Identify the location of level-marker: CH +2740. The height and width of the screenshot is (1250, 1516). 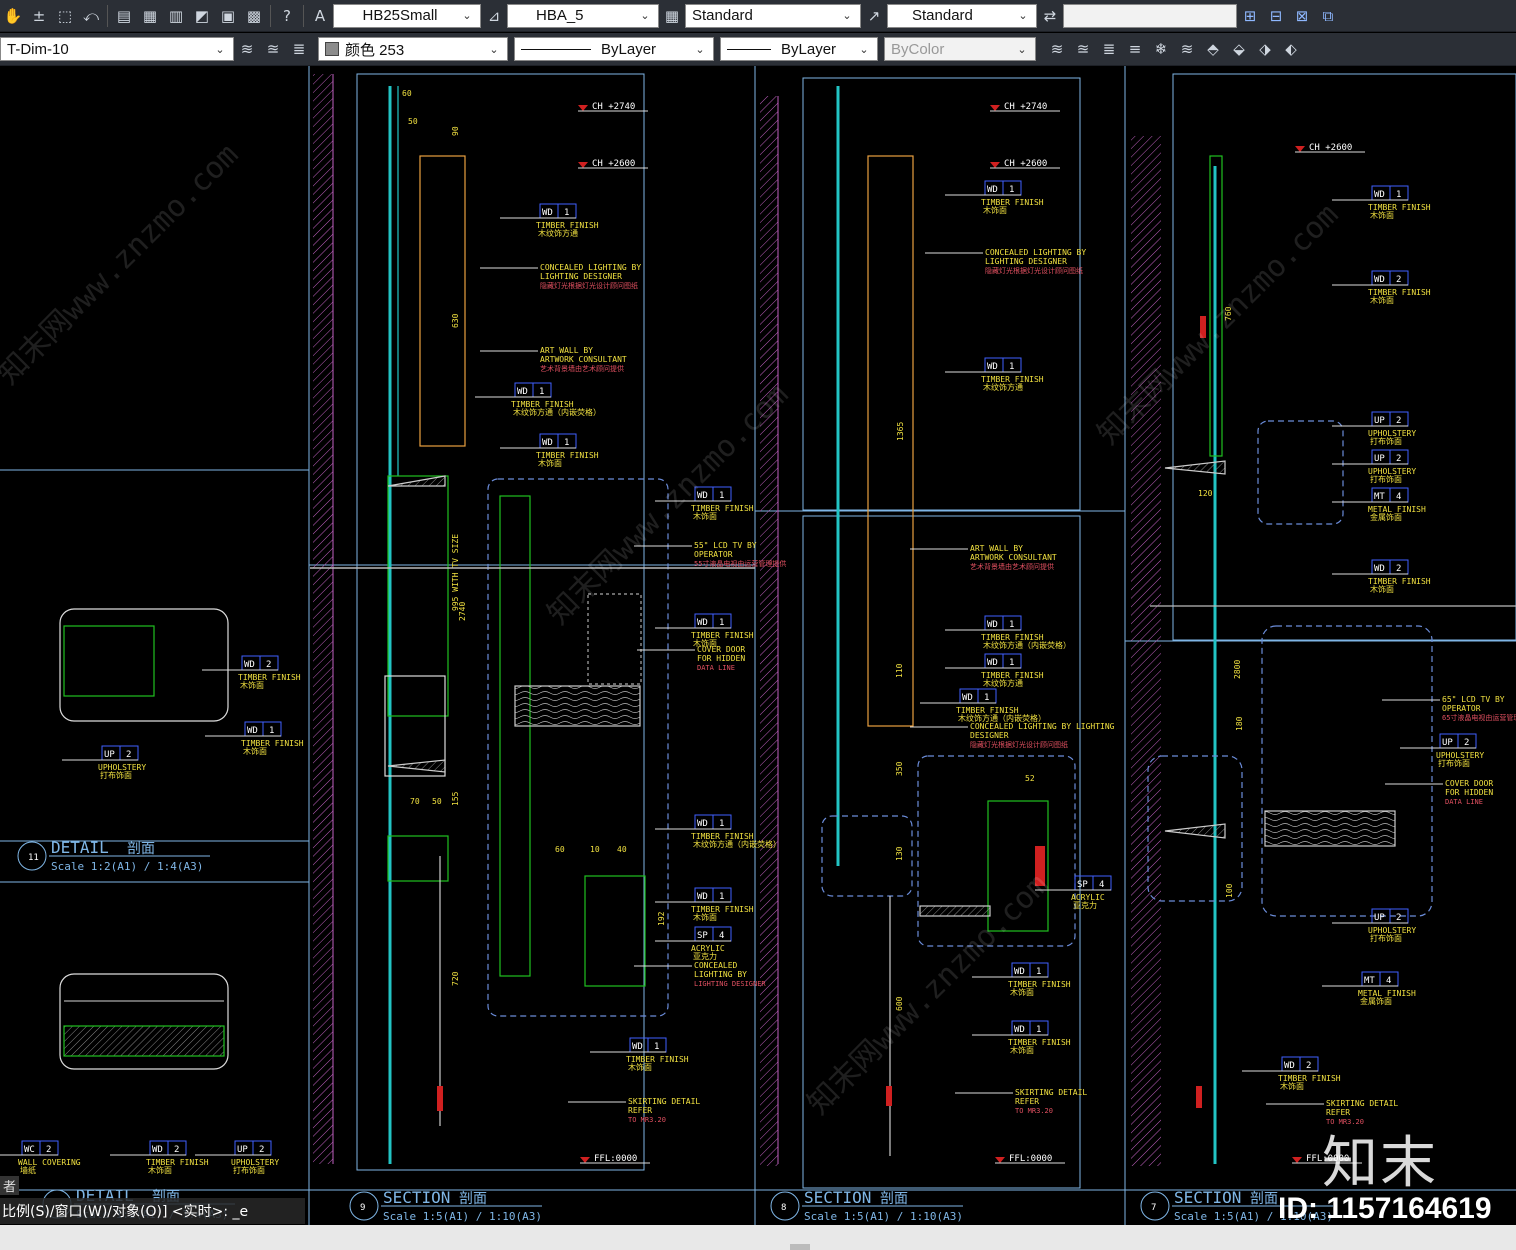
(613, 107).